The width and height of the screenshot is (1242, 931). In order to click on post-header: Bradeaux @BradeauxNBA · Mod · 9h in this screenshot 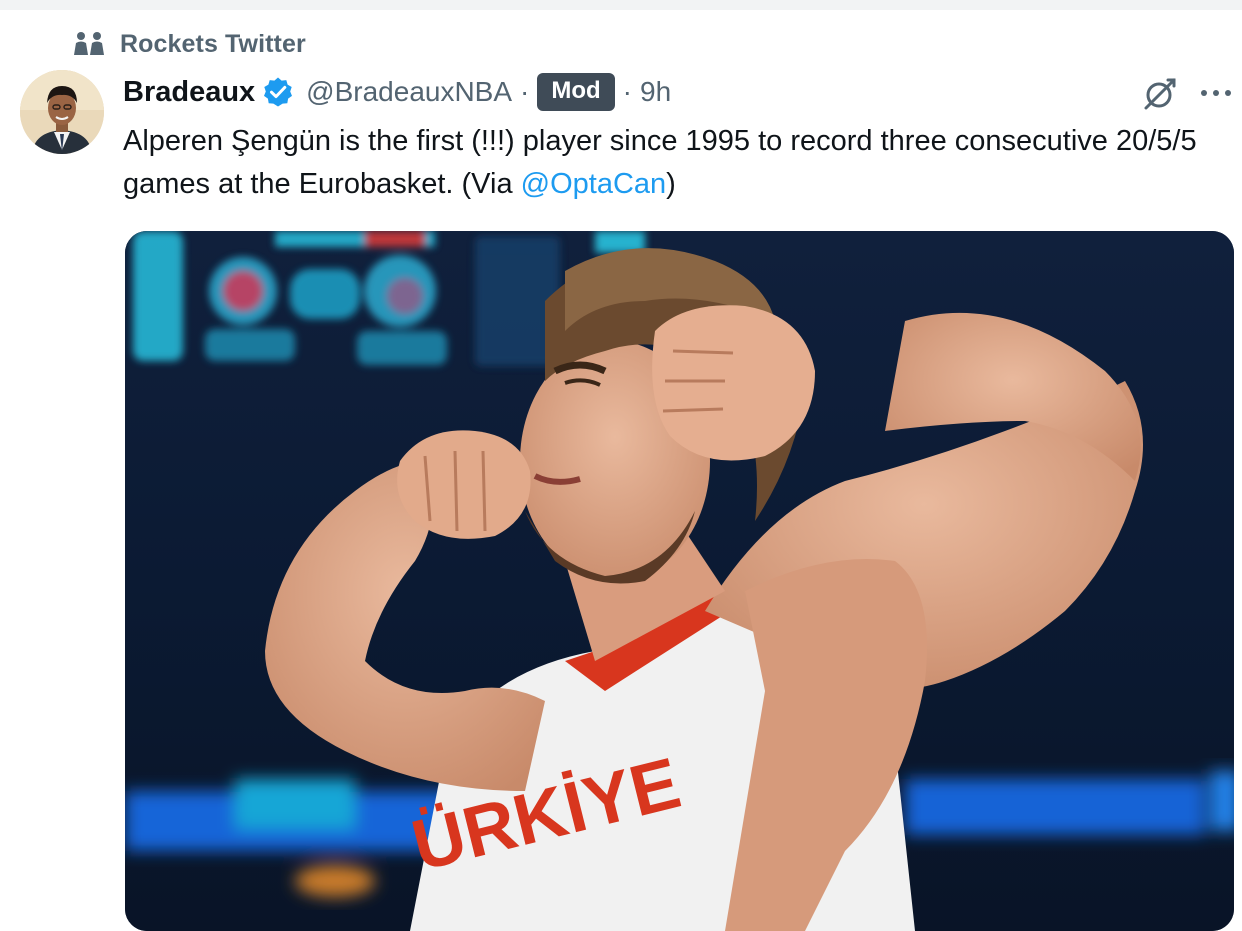, I will do `click(397, 92)`.